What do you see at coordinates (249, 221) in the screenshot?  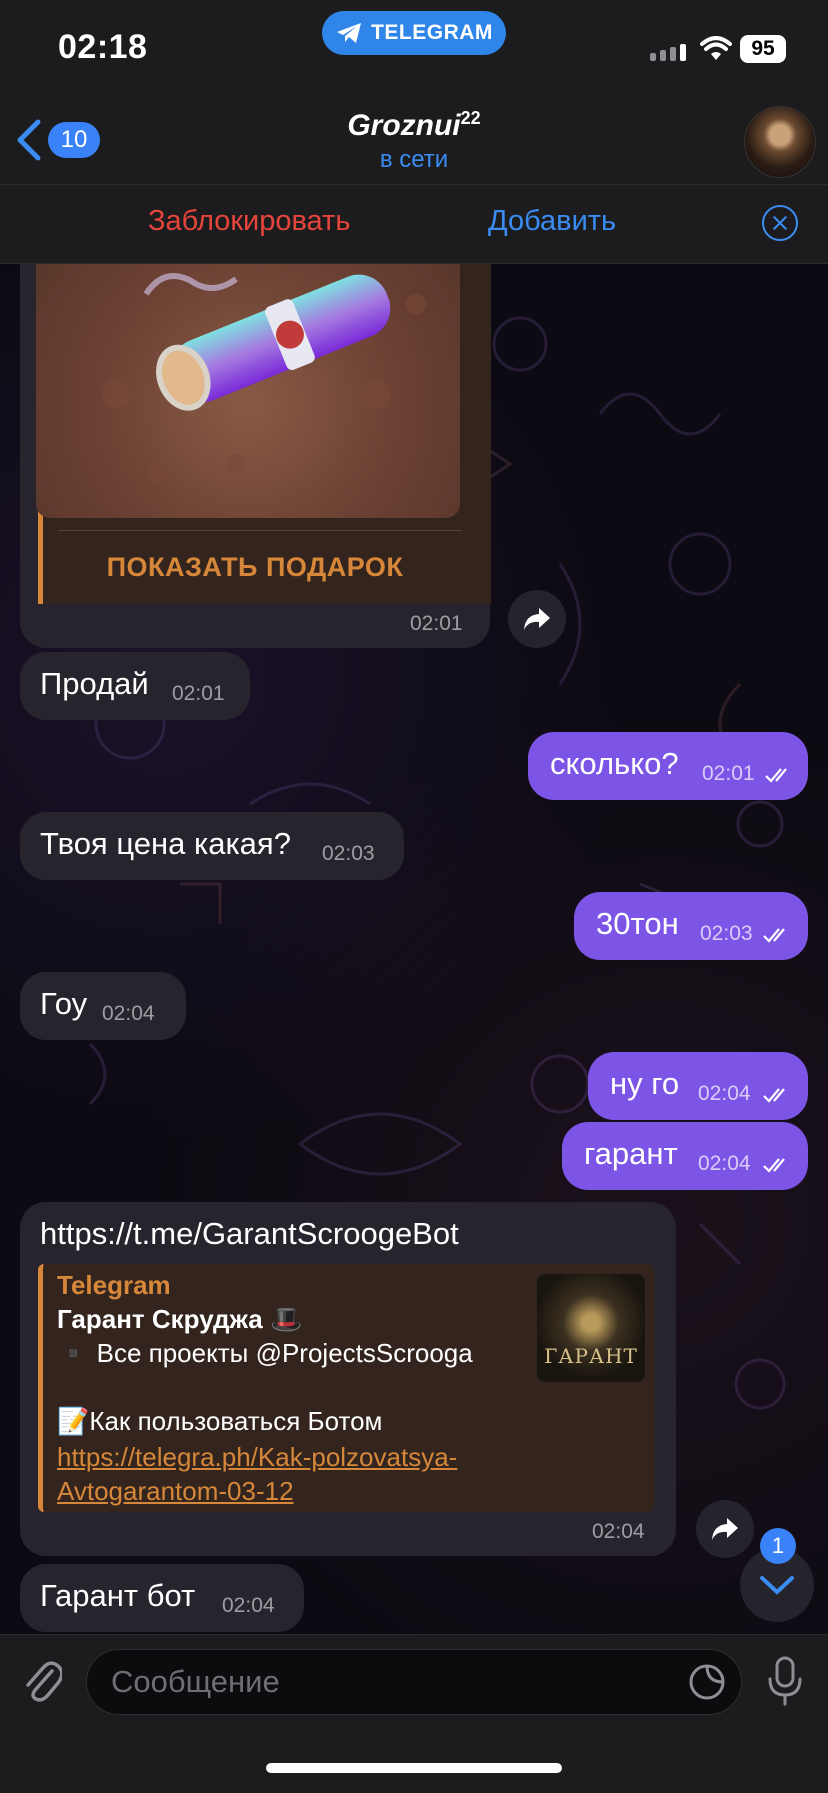 I see `block-button: Заблокировать` at bounding box center [249, 221].